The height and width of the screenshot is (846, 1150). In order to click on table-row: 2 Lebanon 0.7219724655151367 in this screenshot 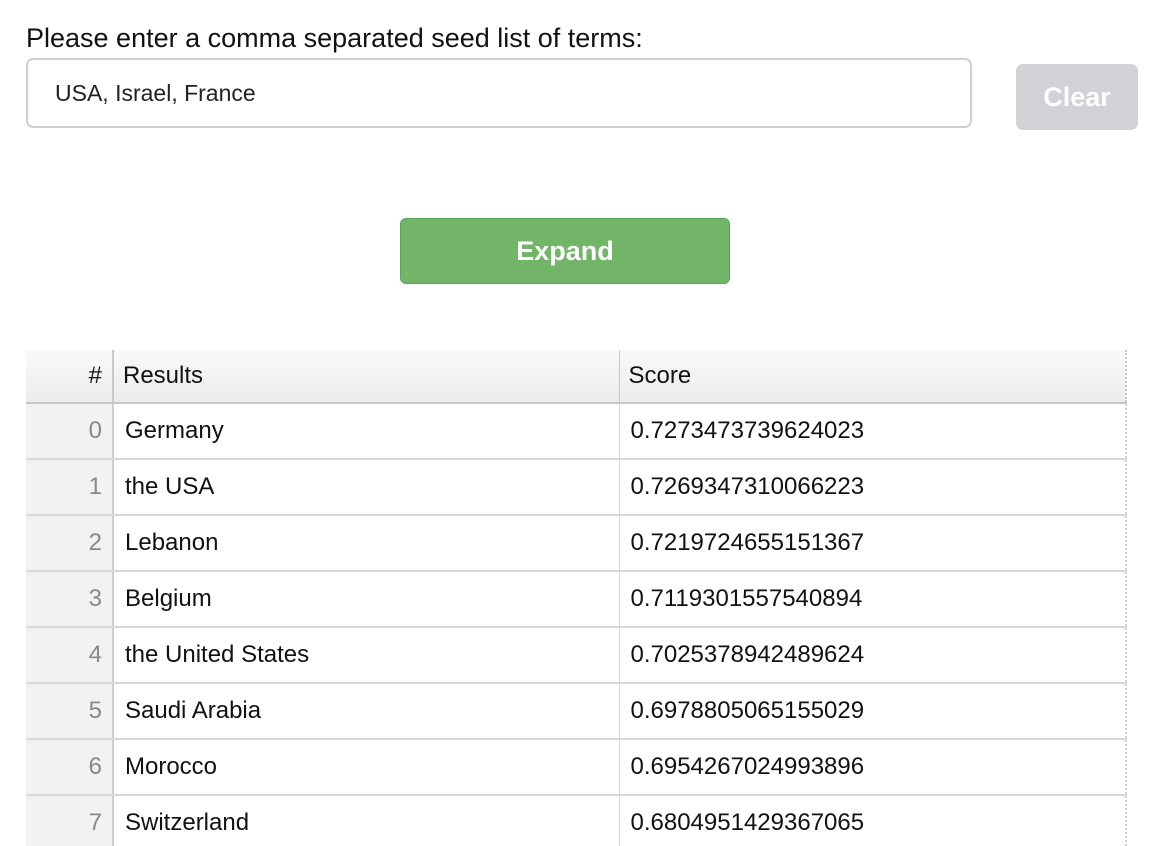, I will do `click(576, 543)`.